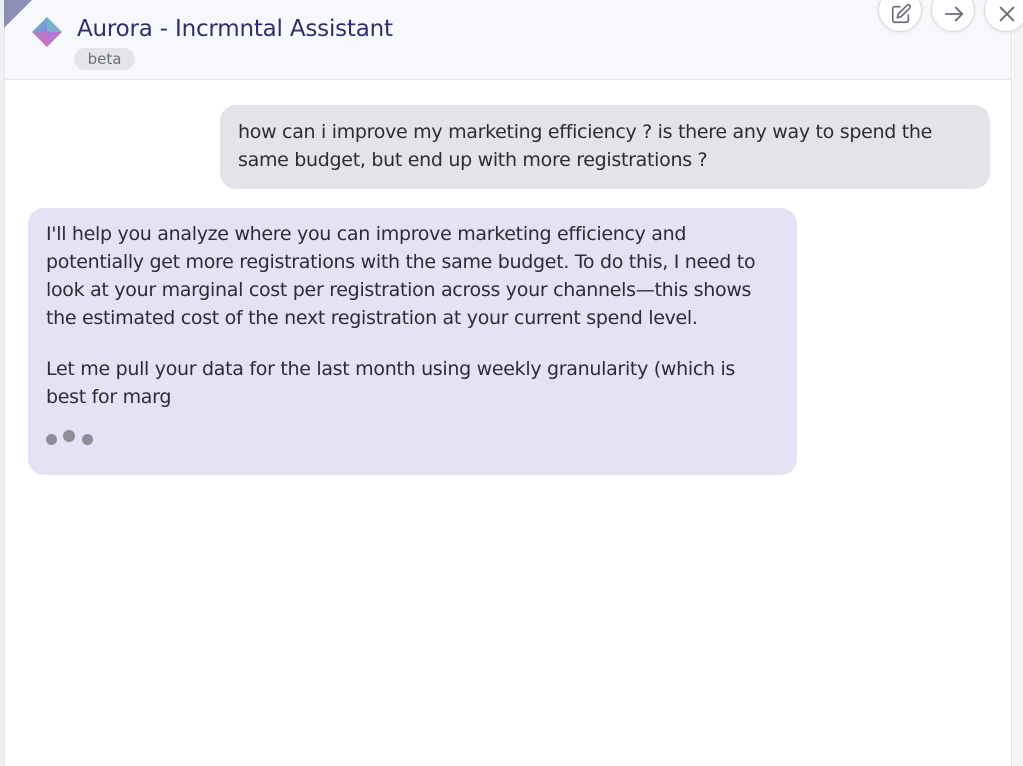  Describe the element at coordinates (18, 14) in the screenshot. I see `corner-fold` at that location.